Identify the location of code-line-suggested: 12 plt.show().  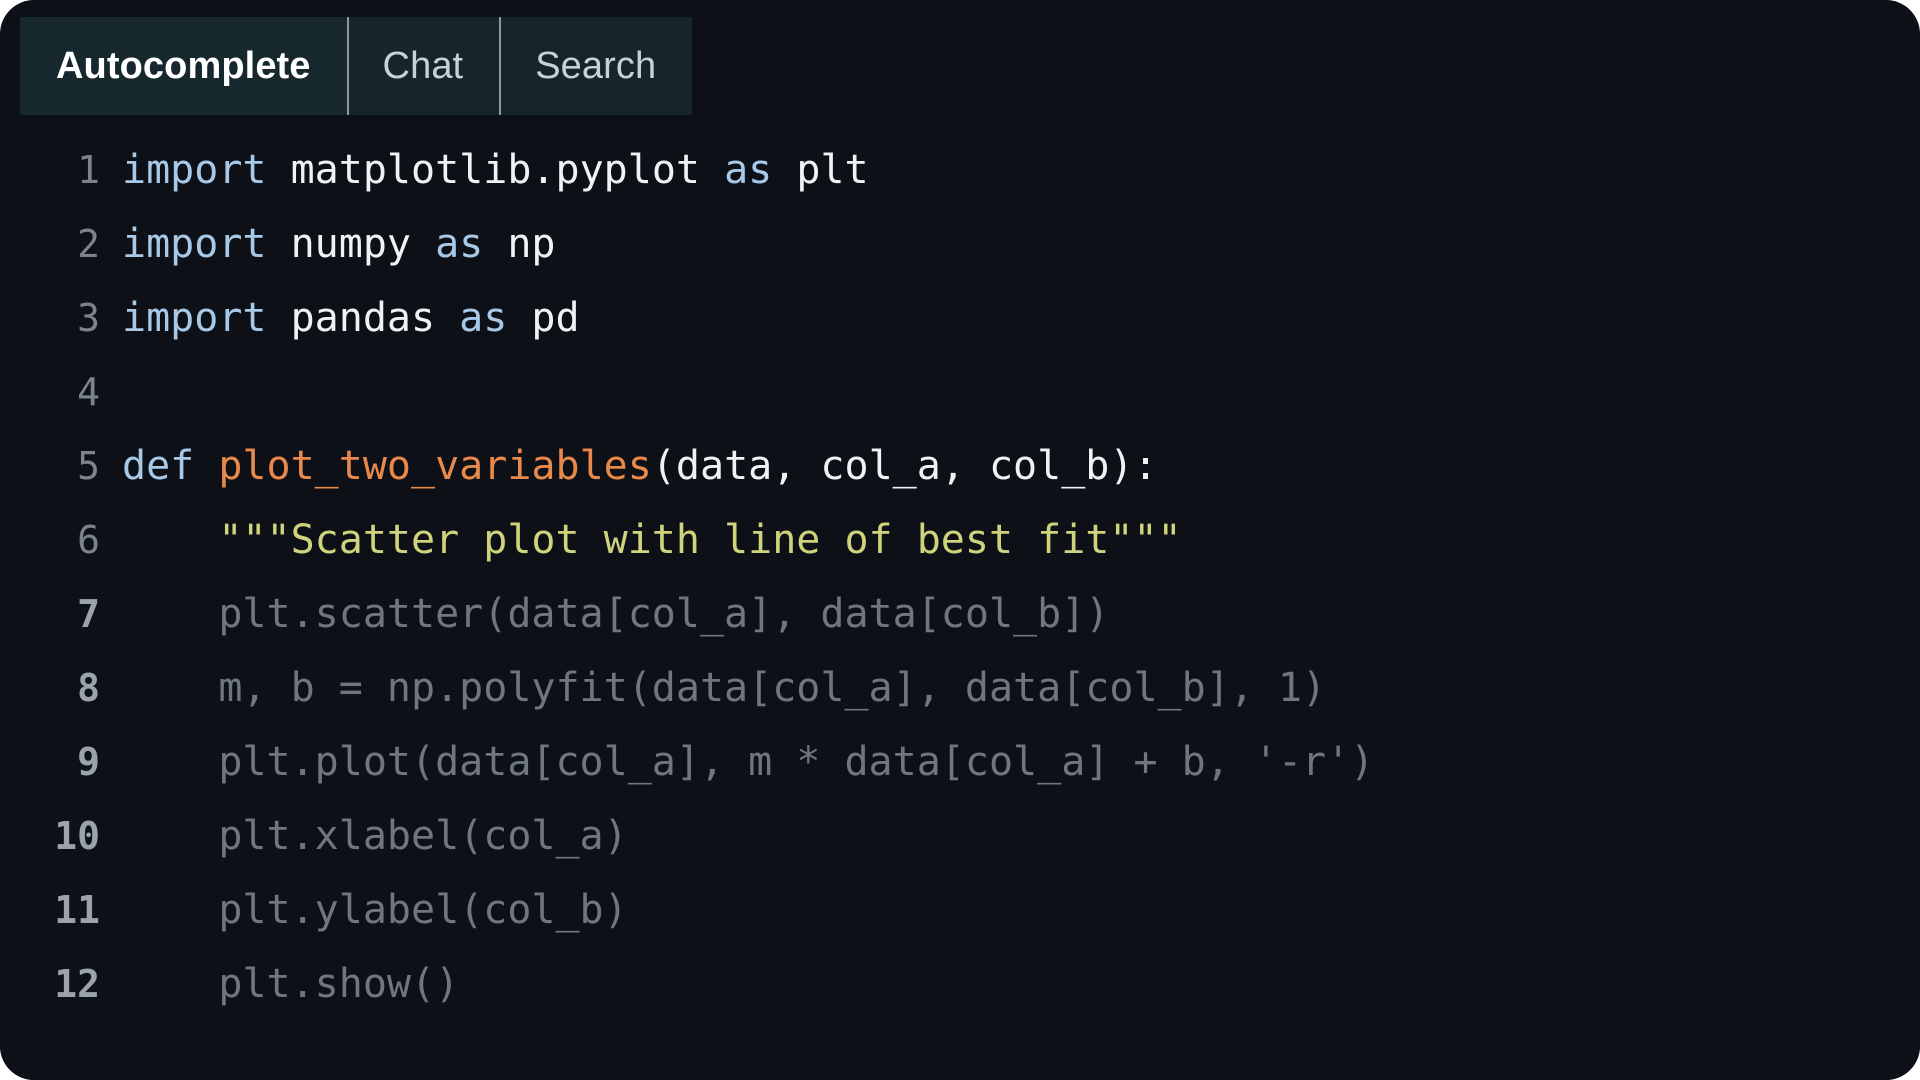
(960, 984).